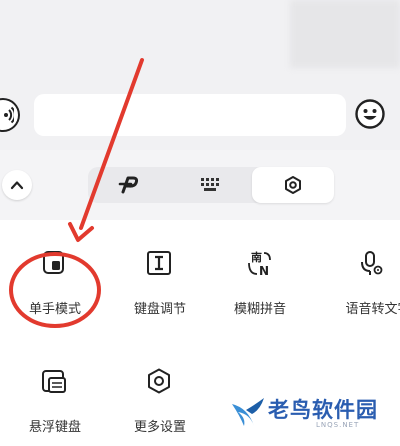  Describe the element at coordinates (54, 381) in the screenshot. I see `floating-keyboard-icon` at that location.